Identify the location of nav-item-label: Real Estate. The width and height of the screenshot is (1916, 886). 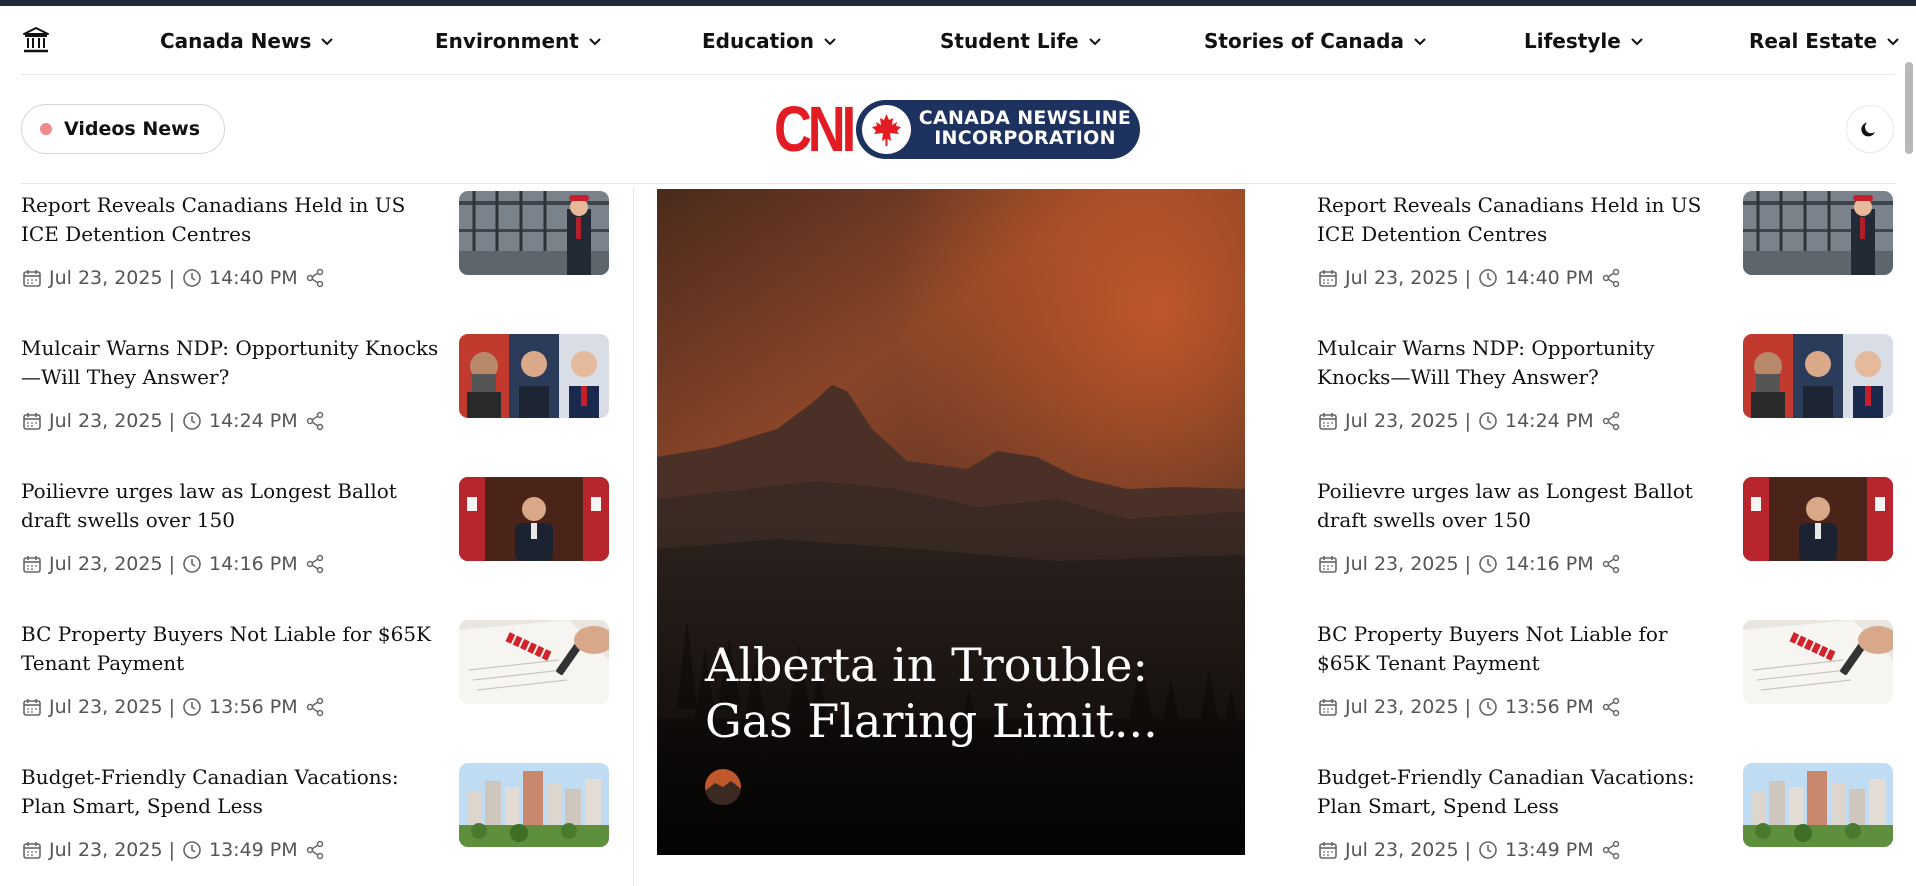
(1813, 41).